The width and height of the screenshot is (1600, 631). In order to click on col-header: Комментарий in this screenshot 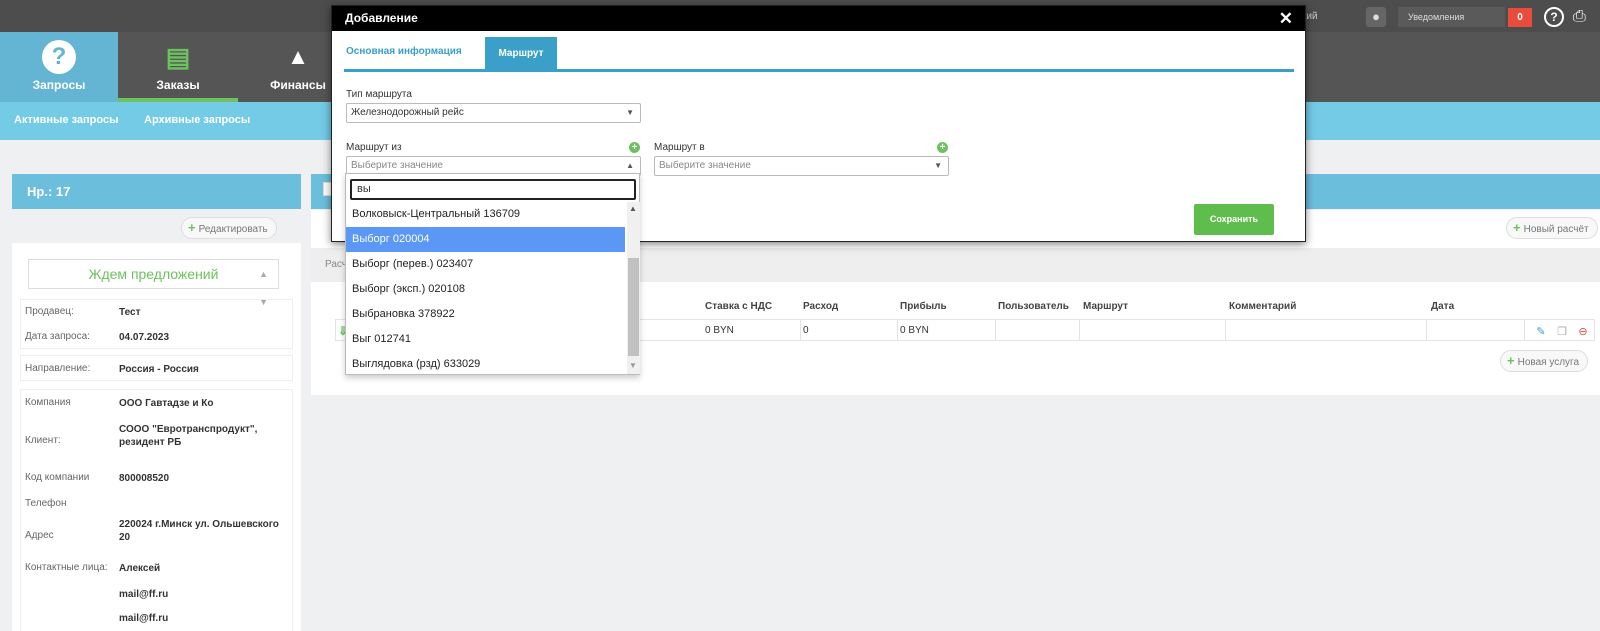, I will do `click(1263, 306)`.